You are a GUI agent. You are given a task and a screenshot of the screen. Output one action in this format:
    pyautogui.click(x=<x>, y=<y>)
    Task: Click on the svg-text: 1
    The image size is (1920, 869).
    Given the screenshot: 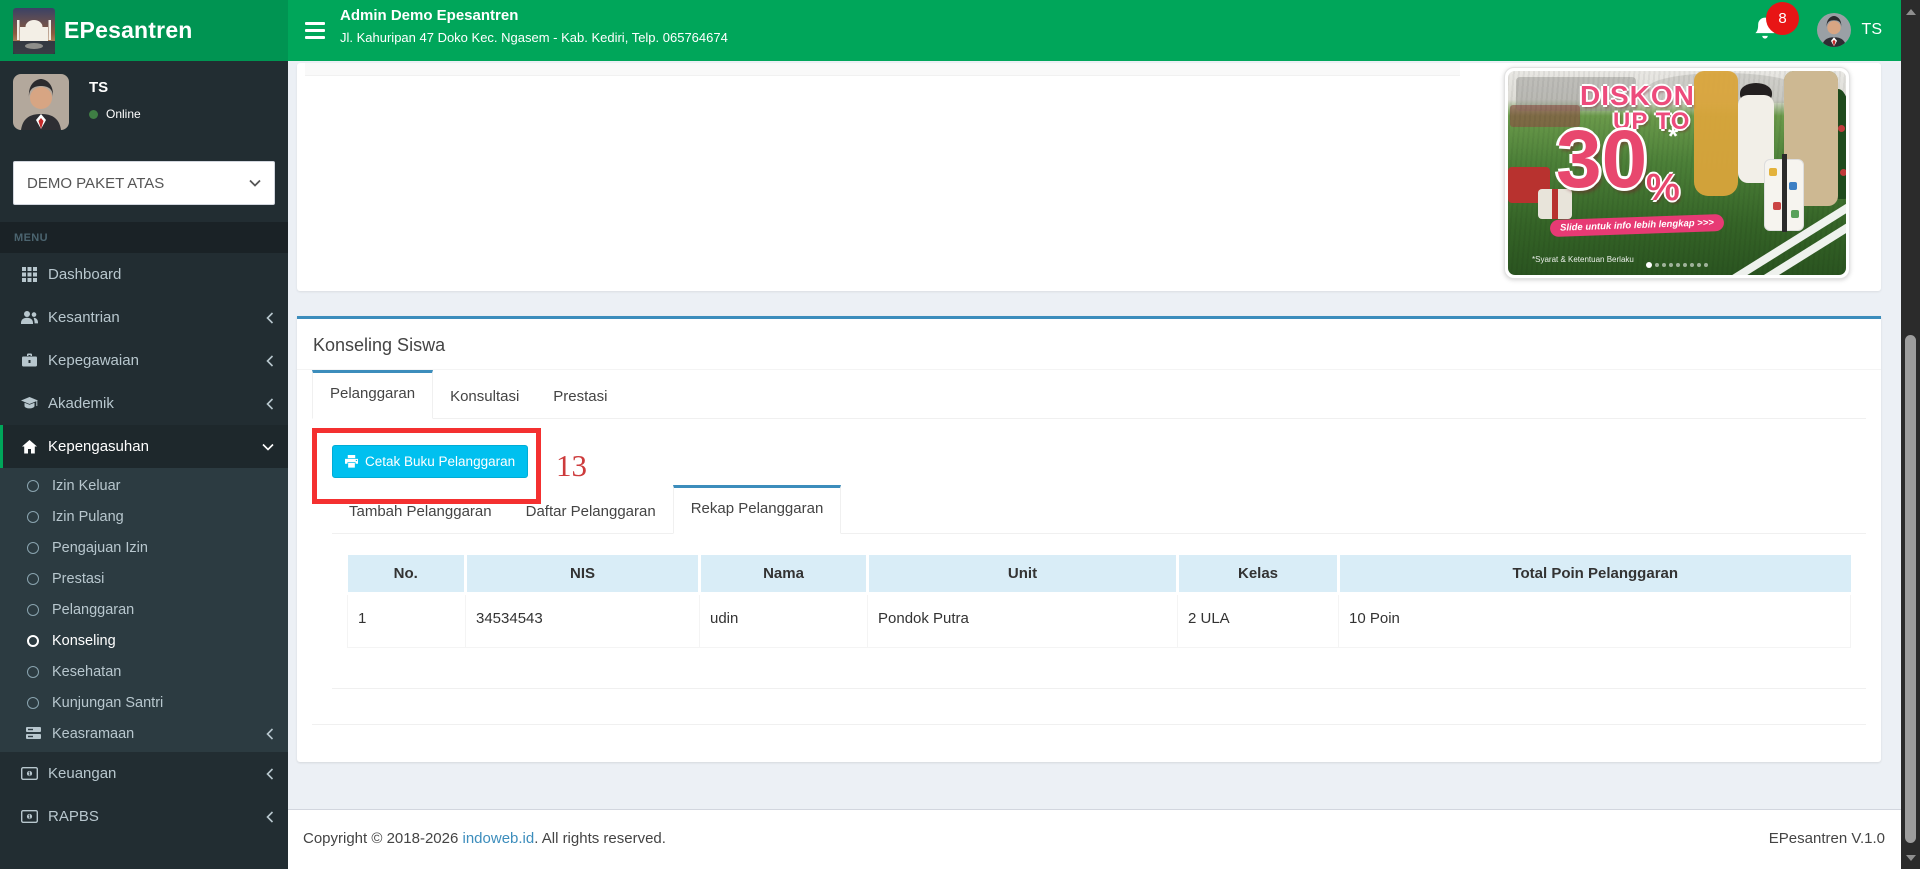 What is the action you would take?
    pyautogui.click(x=29, y=774)
    